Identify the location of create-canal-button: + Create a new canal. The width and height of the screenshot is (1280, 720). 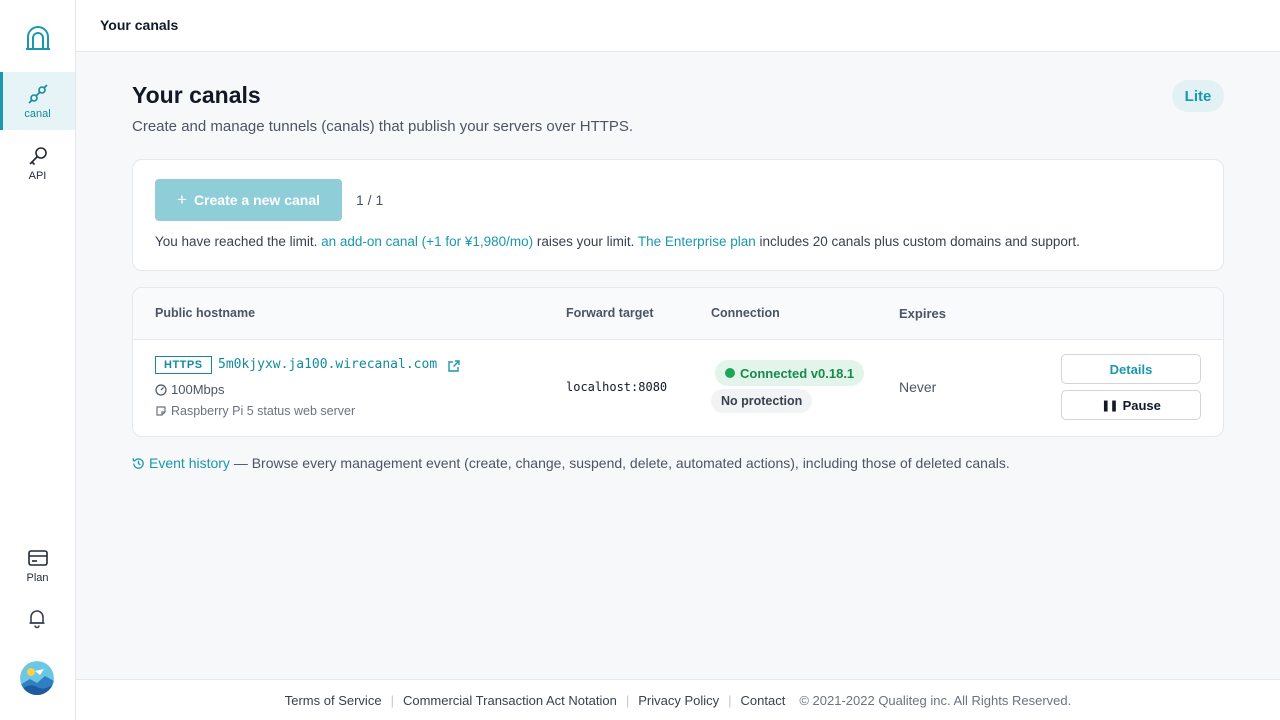
(248, 200).